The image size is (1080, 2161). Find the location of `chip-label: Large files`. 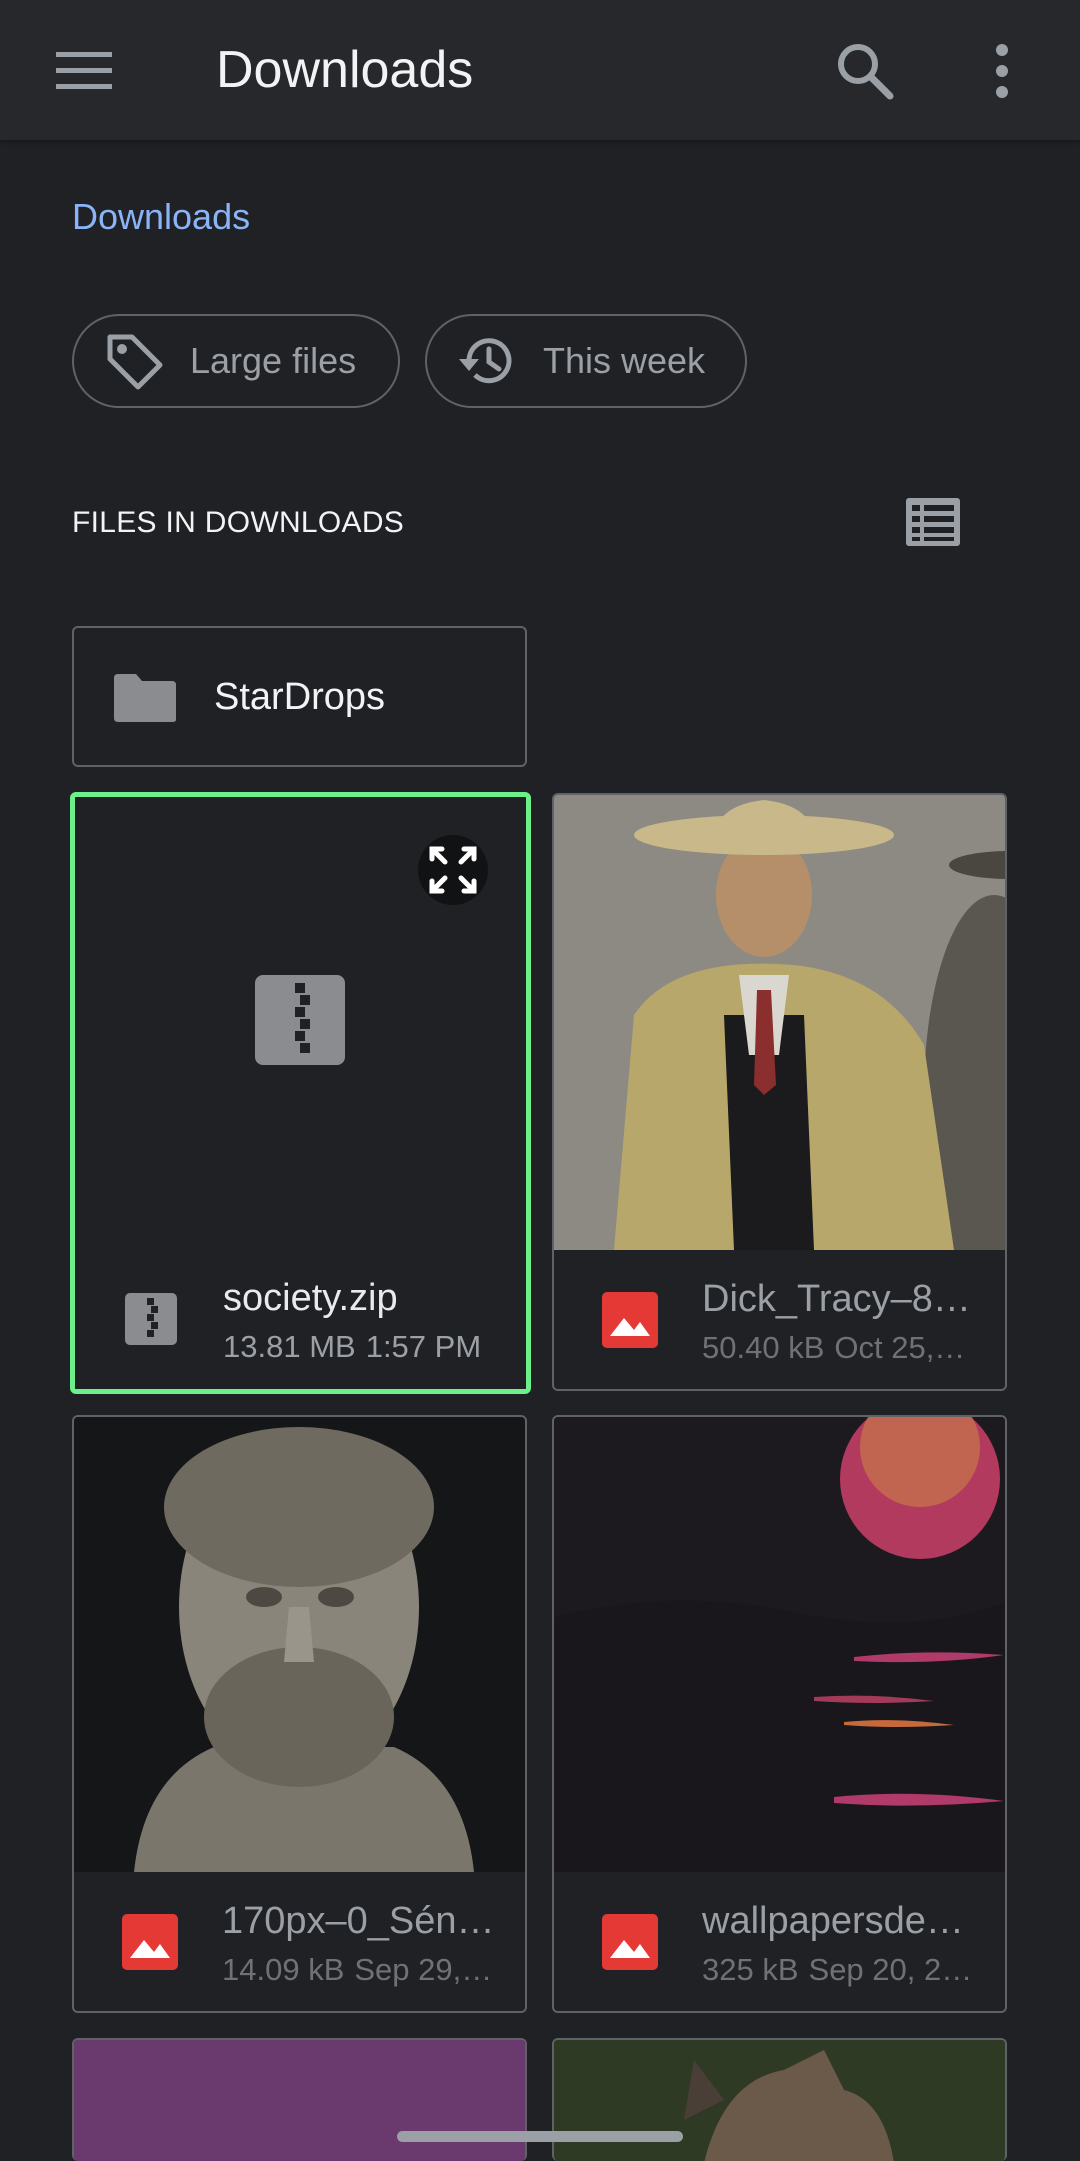

chip-label: Large files is located at coordinates (273, 360).